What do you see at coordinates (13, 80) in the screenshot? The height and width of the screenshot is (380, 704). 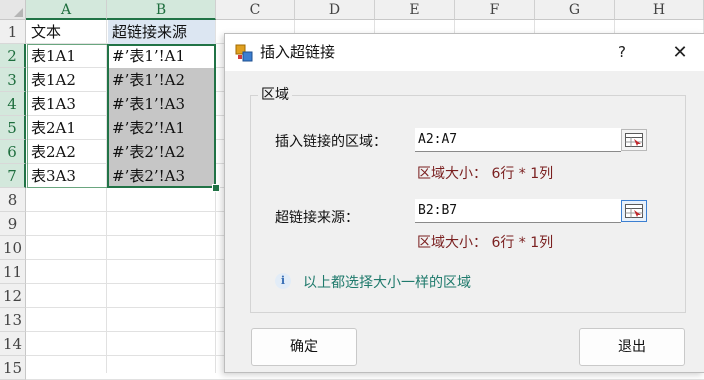 I see `row-header-3: 3` at bounding box center [13, 80].